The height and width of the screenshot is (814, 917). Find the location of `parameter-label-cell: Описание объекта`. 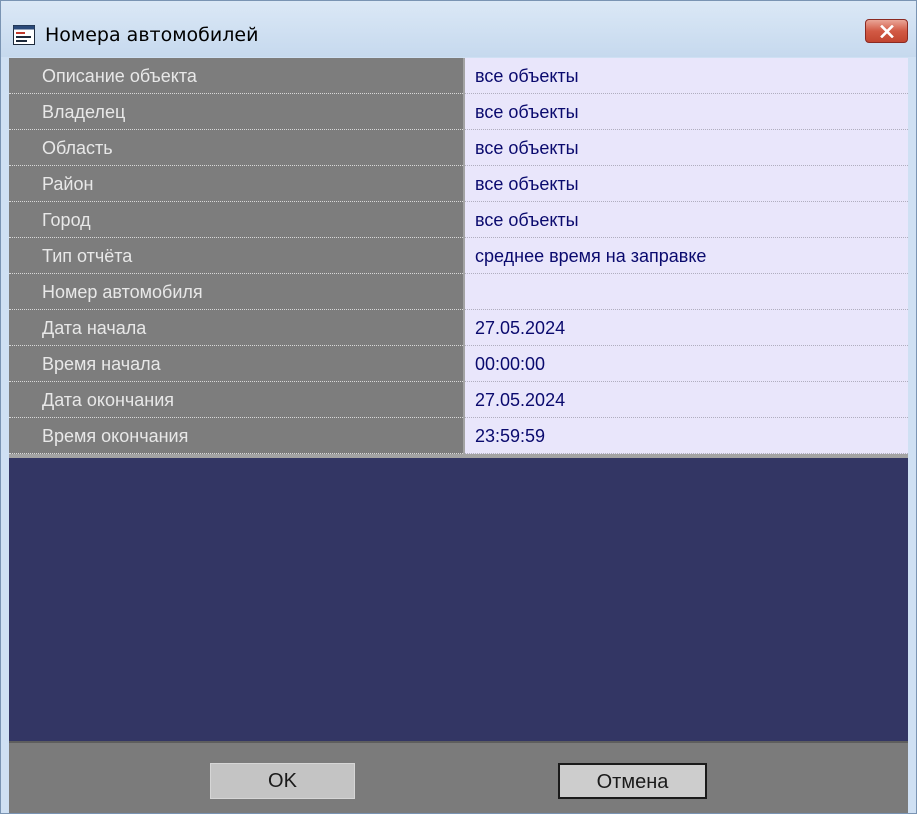

parameter-label-cell: Описание объекта is located at coordinates (236, 76).